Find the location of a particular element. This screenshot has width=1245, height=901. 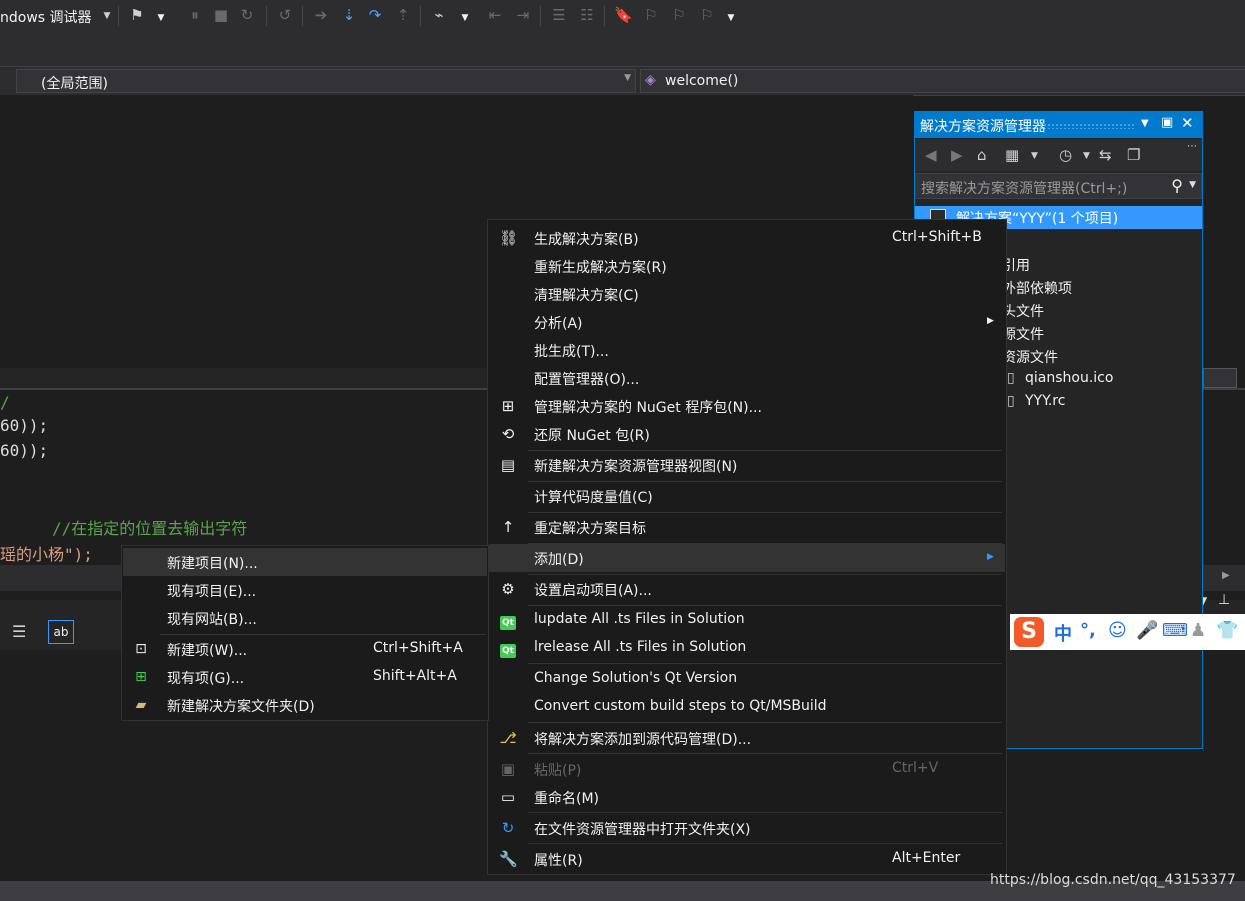

search-icon: ⚲ is located at coordinates (1177, 185).